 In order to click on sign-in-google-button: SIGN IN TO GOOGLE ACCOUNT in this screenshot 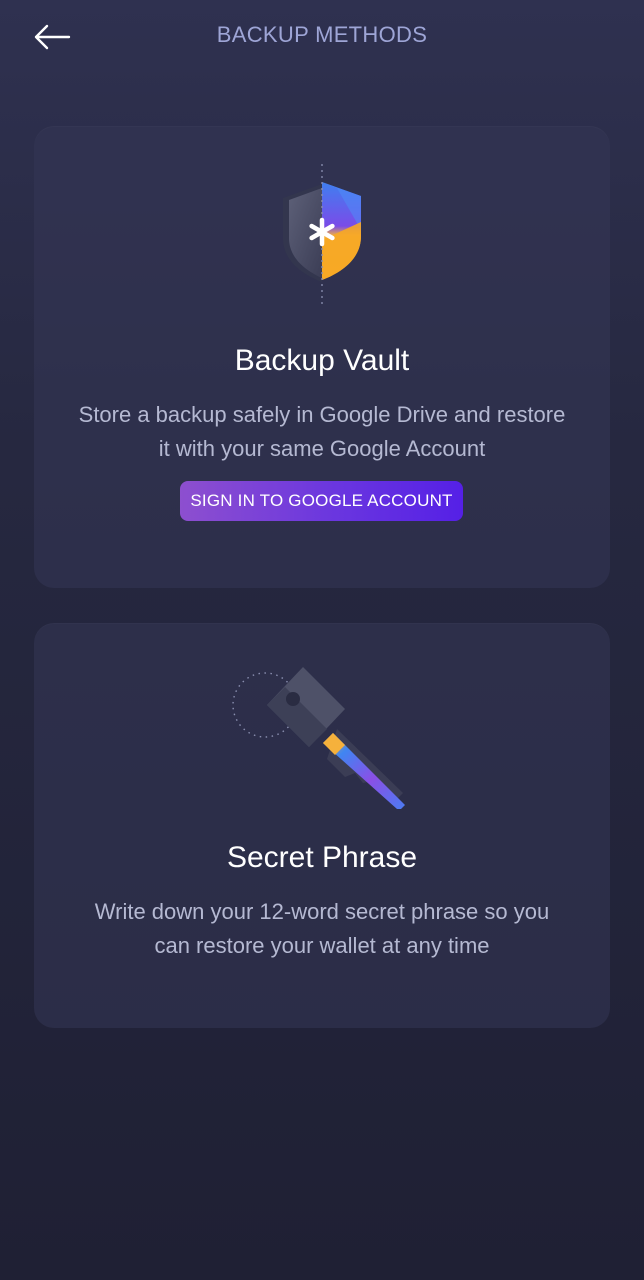, I will do `click(321, 501)`.